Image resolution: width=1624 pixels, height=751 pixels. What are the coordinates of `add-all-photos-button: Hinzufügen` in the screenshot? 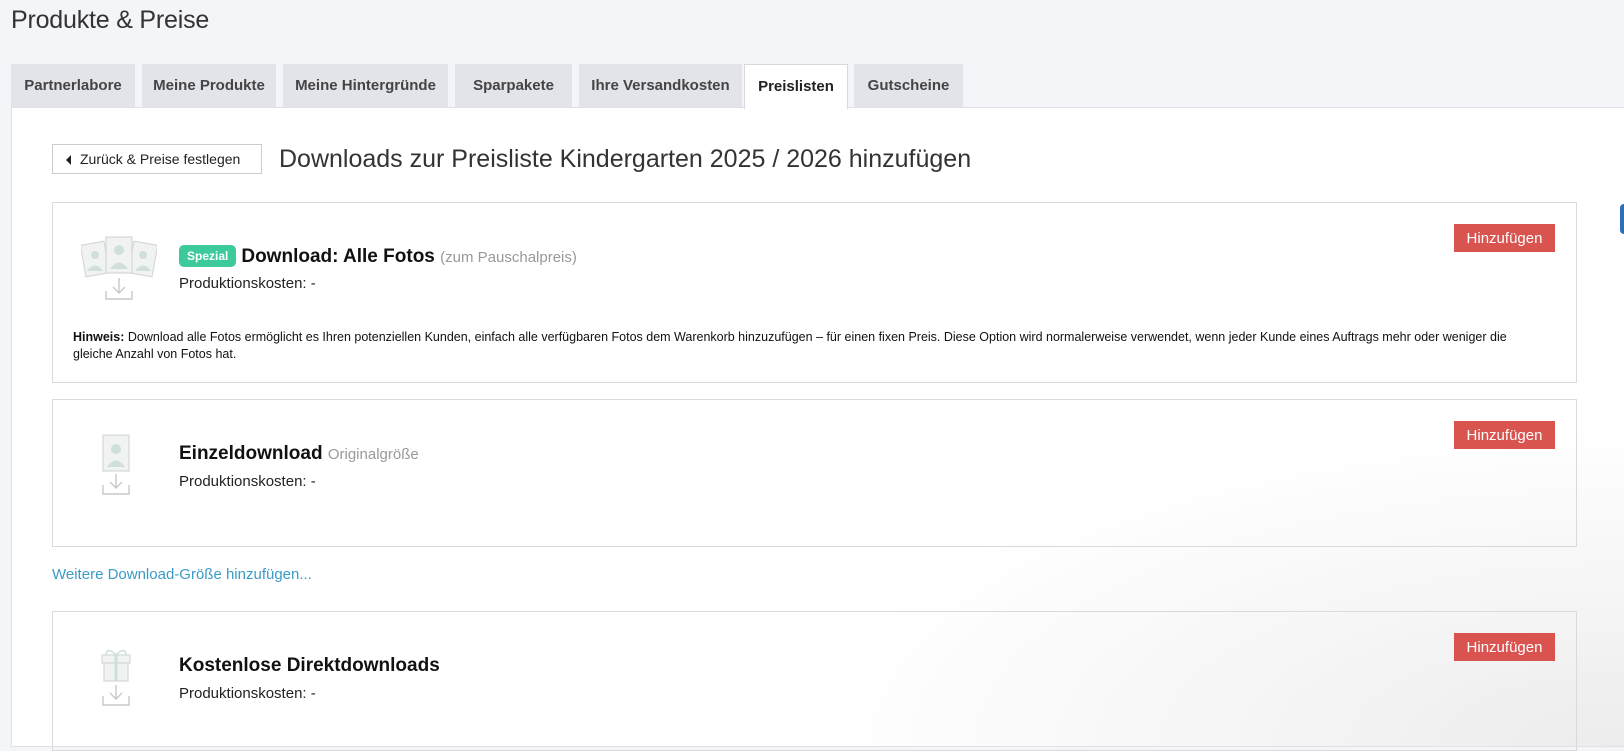 It's located at (1504, 238).